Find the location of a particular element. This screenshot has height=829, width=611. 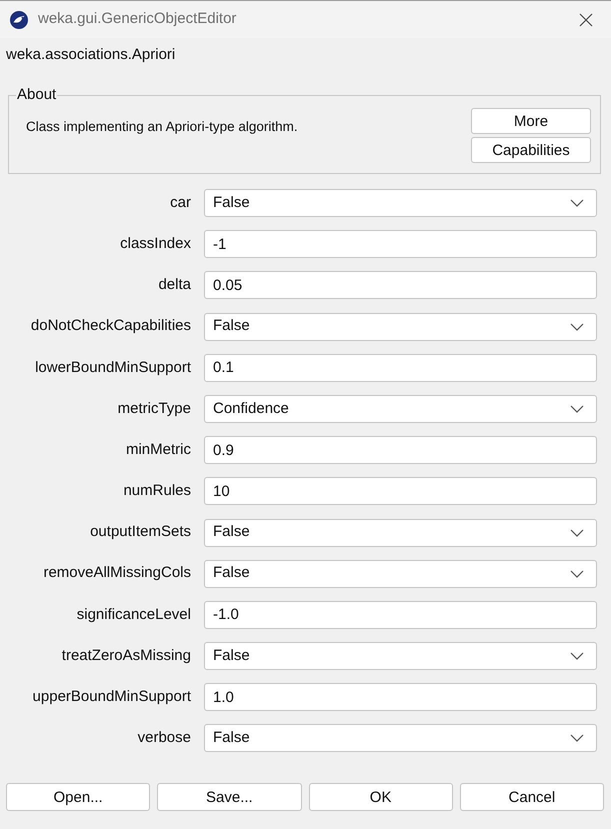

text-field: 0.05 is located at coordinates (400, 285).